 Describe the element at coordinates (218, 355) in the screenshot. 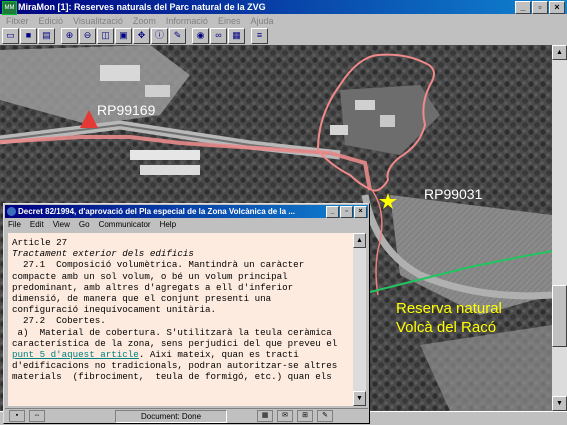

I see `link-post: . Aixi mateix, quan es tracti` at that location.